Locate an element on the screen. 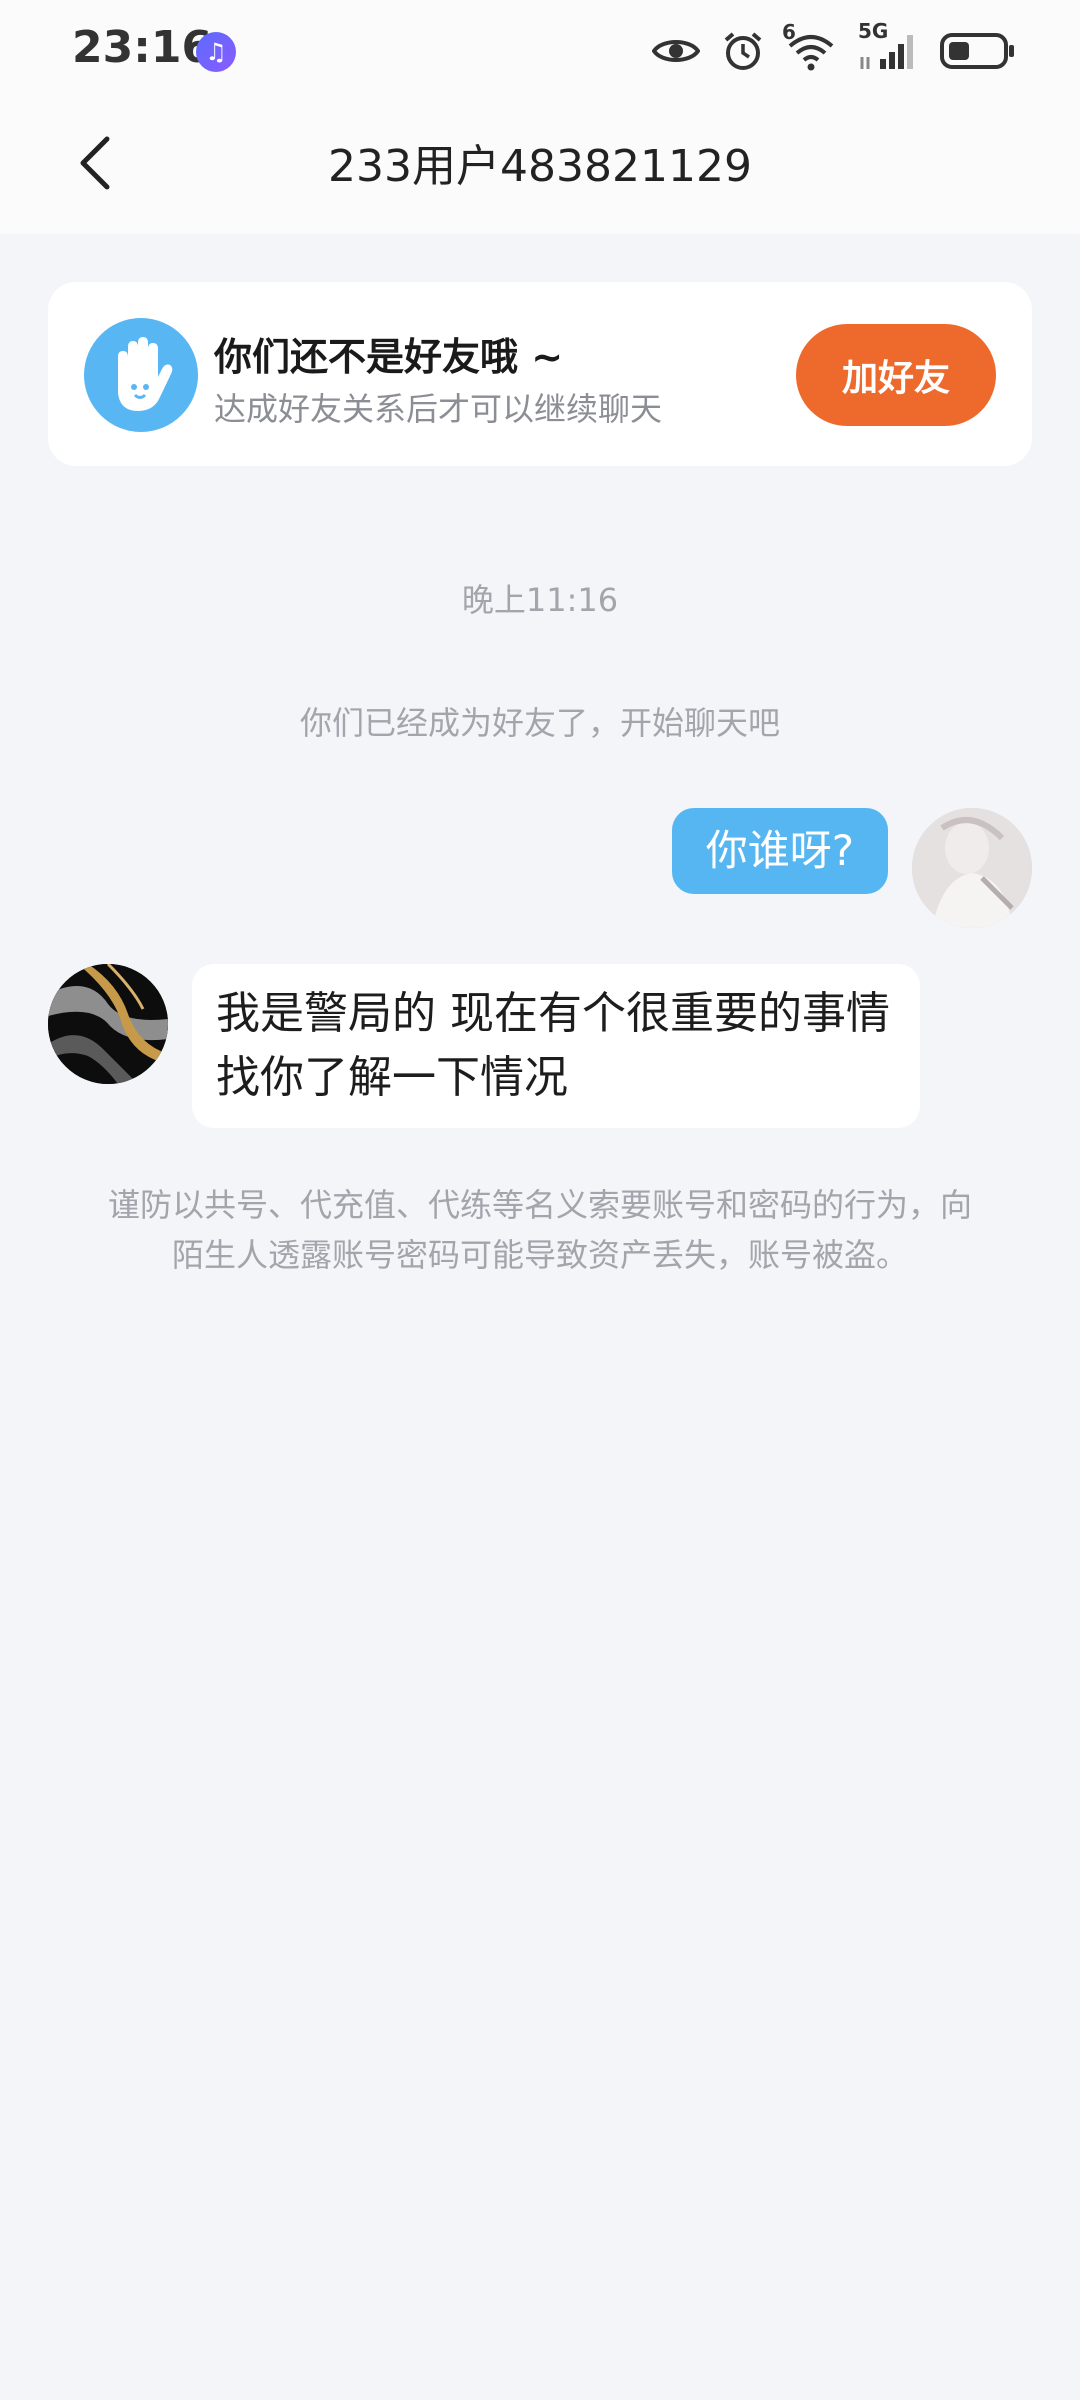 This screenshot has width=1080, height=2400. system-message: 你们已经成为好友了，开始聊天吧 is located at coordinates (539, 723).